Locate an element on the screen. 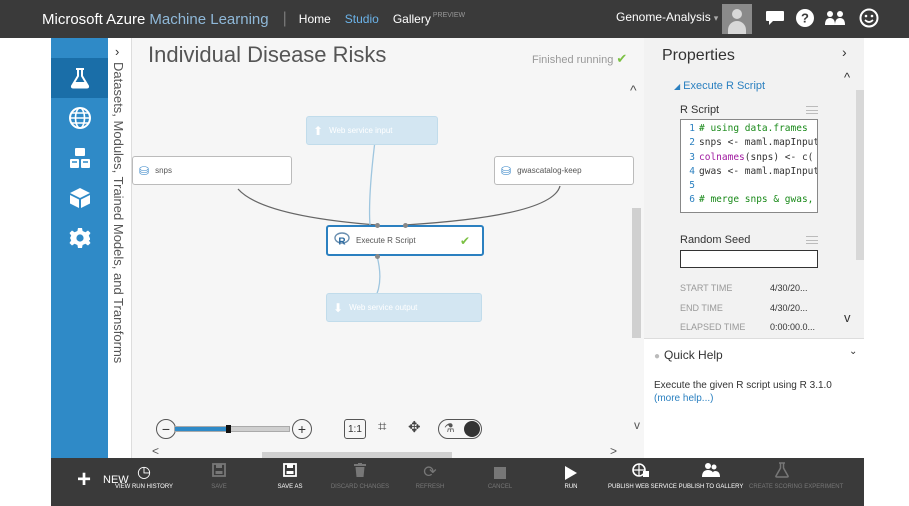 This screenshot has width=909, height=506. save-icon is located at coordinates (290, 473).